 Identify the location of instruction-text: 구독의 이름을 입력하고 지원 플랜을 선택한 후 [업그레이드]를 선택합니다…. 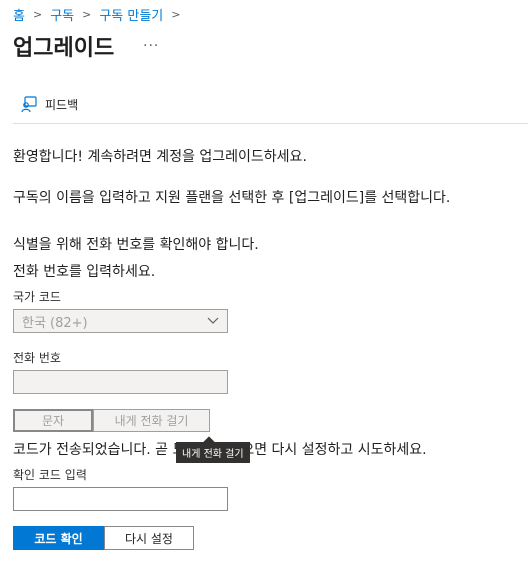
(232, 198).